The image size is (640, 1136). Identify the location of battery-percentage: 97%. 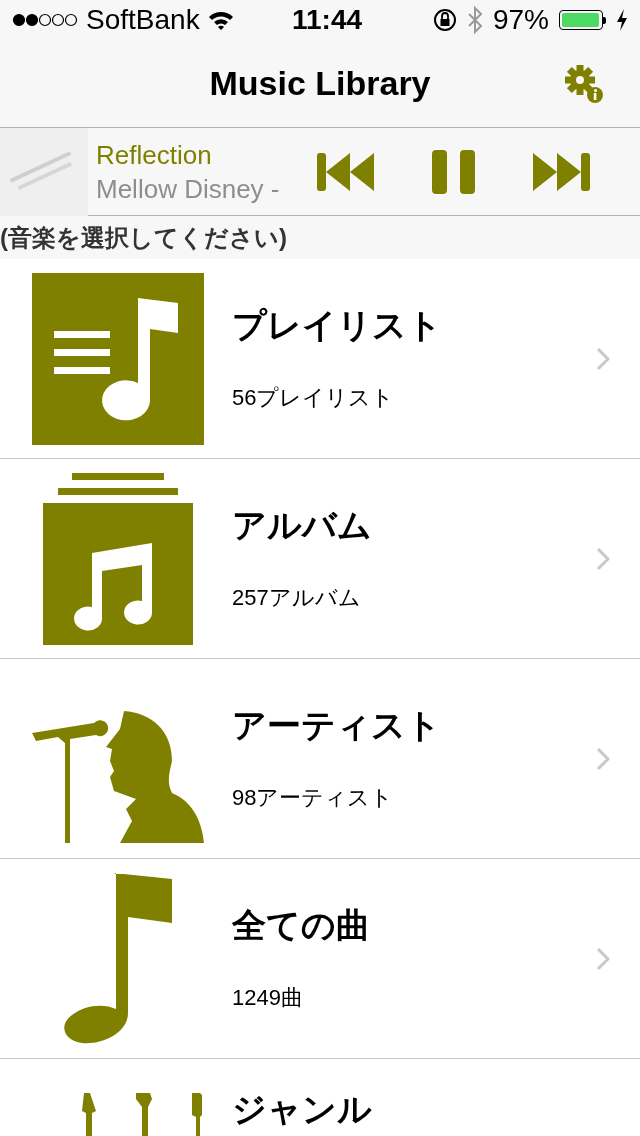
(520, 20).